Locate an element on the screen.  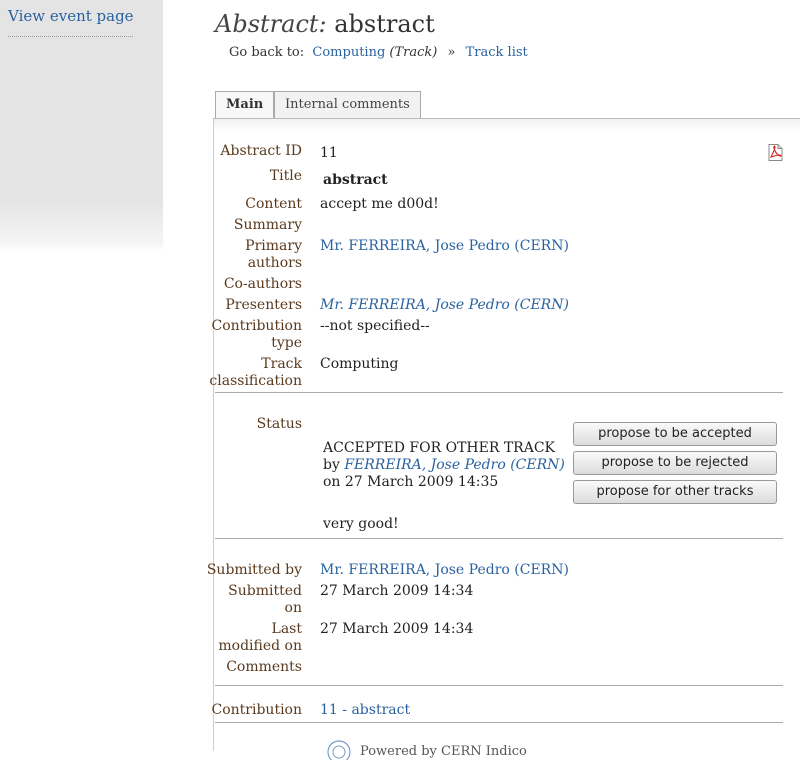
title-label: Title is located at coordinates (285, 176).